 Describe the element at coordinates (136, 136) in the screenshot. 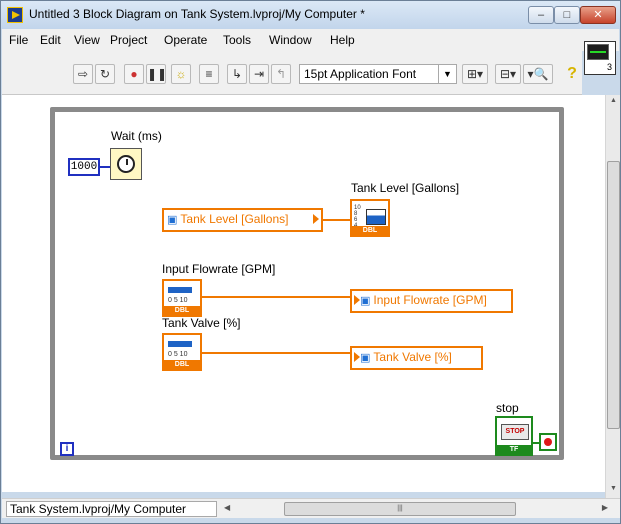

I see `wait-label: Wait (ms)` at that location.